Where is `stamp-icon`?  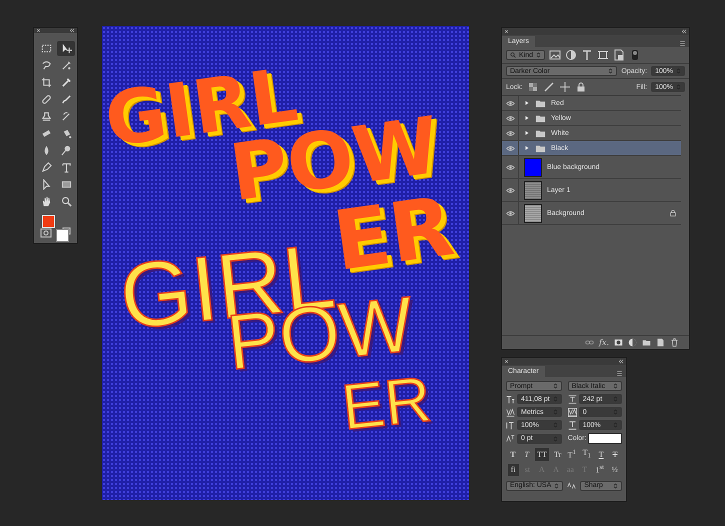 stamp-icon is located at coordinates (46, 116).